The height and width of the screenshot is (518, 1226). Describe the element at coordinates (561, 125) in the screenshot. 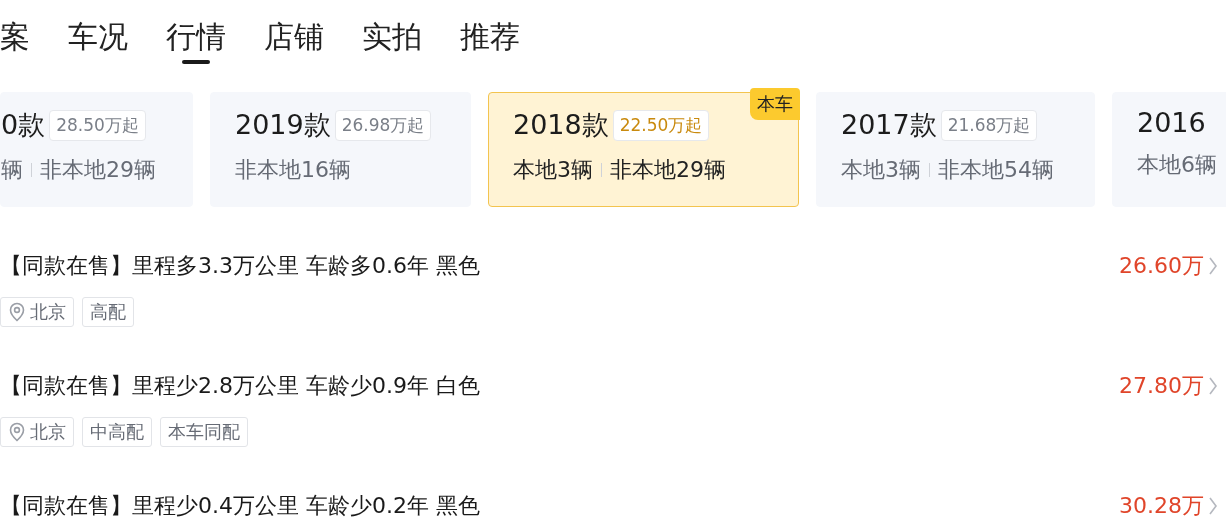

I see `year-label: 2018款` at that location.